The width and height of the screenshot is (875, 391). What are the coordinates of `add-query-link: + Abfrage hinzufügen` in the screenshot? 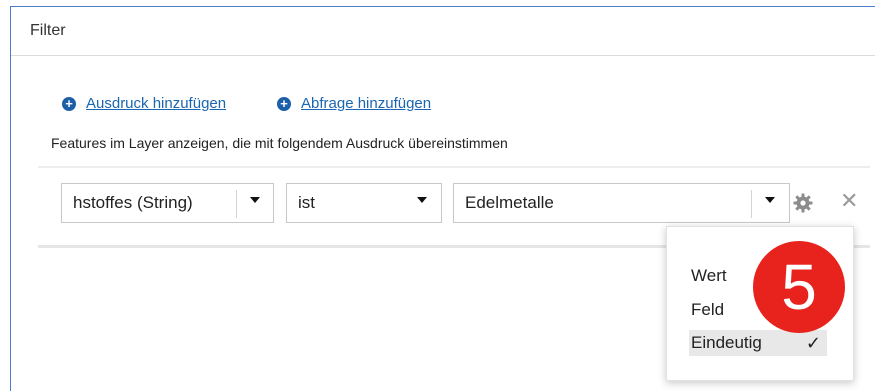 It's located at (354, 103).